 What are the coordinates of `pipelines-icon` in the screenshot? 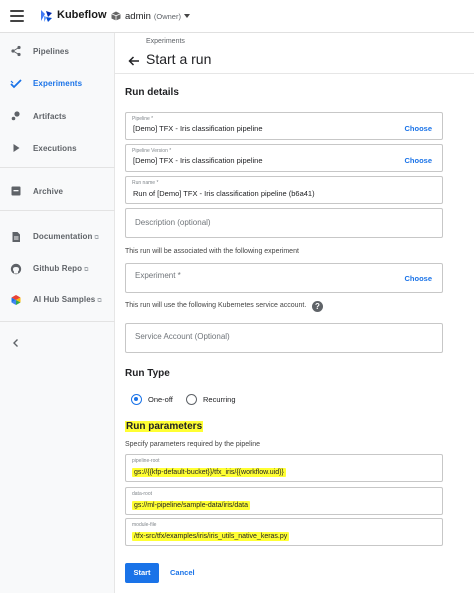 It's located at (16, 51).